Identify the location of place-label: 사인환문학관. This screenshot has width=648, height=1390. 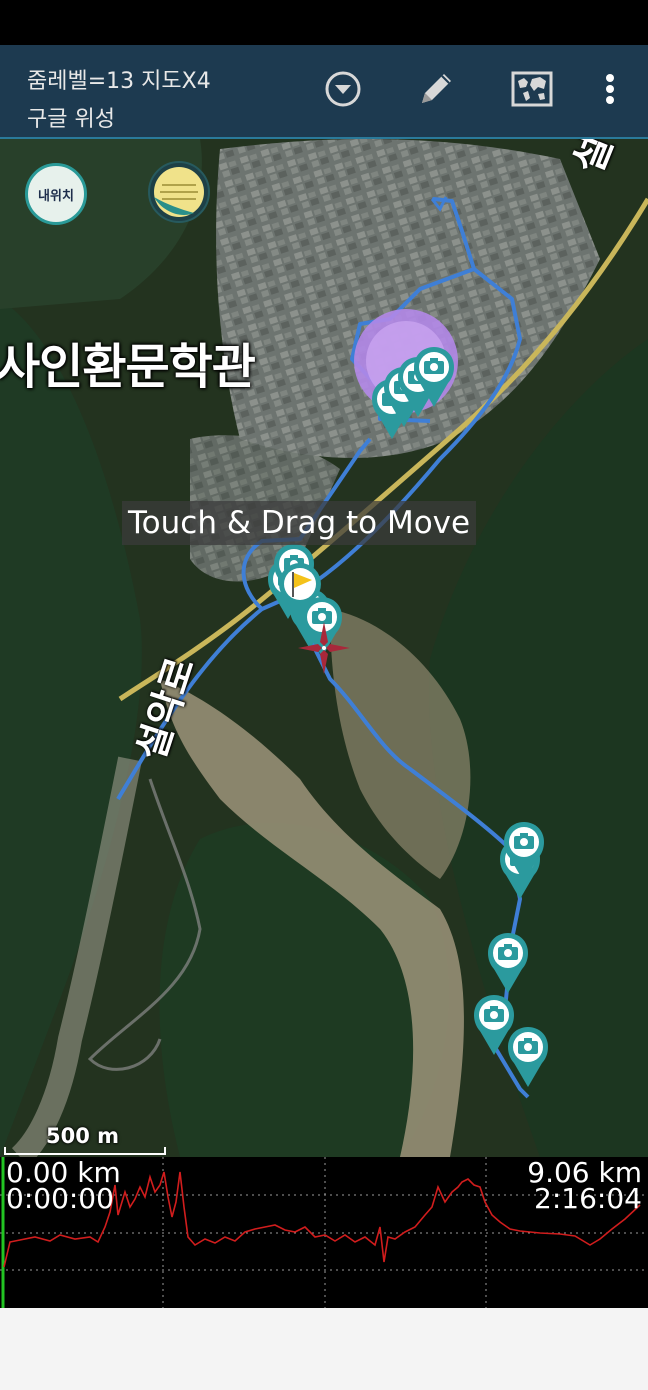
(128, 367).